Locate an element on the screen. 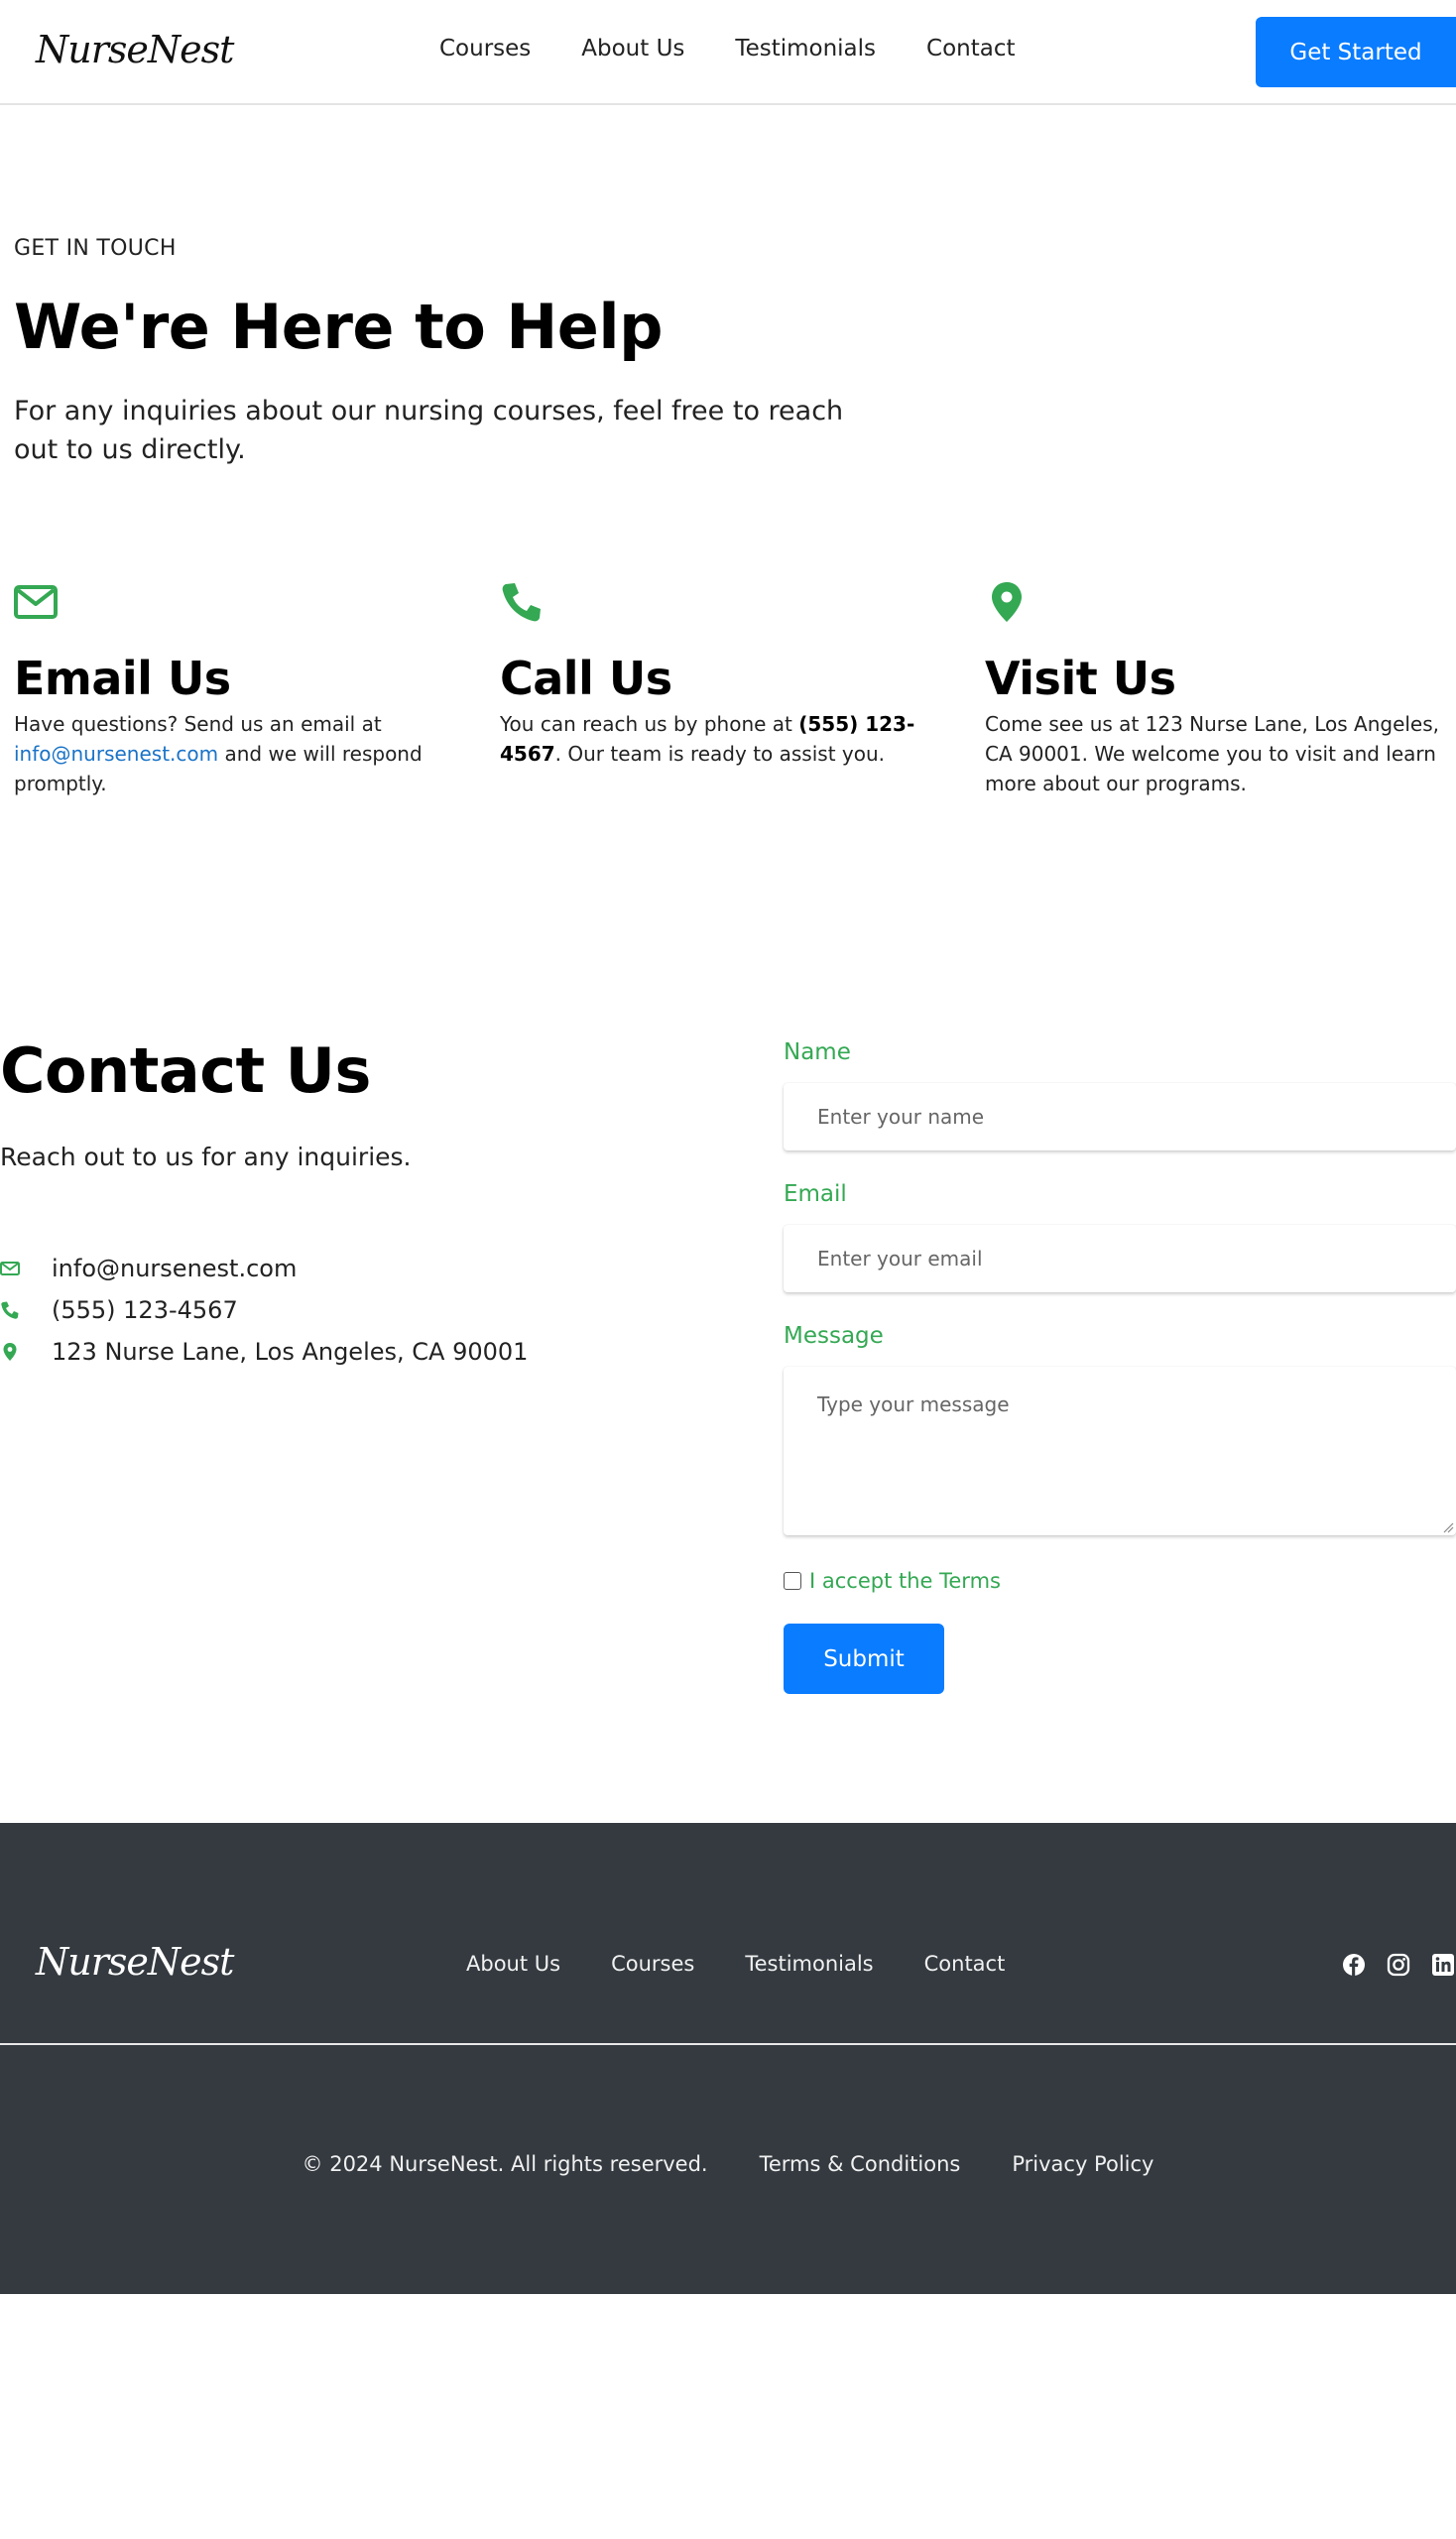 The image size is (1456, 2539). nav-link-contact: Contact is located at coordinates (970, 48).